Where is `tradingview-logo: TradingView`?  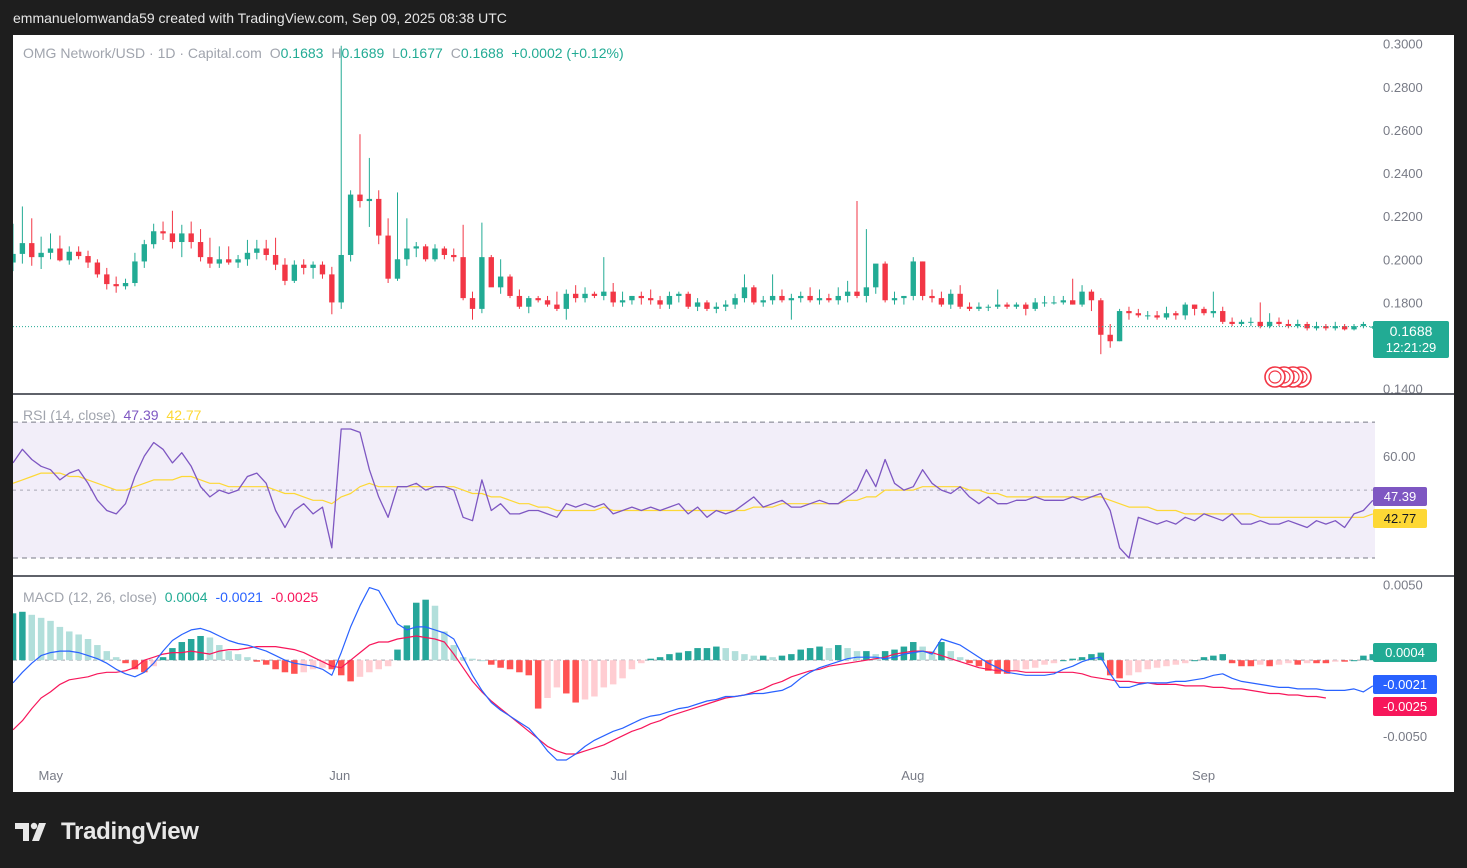
tradingview-logo: TradingView is located at coordinates (107, 832).